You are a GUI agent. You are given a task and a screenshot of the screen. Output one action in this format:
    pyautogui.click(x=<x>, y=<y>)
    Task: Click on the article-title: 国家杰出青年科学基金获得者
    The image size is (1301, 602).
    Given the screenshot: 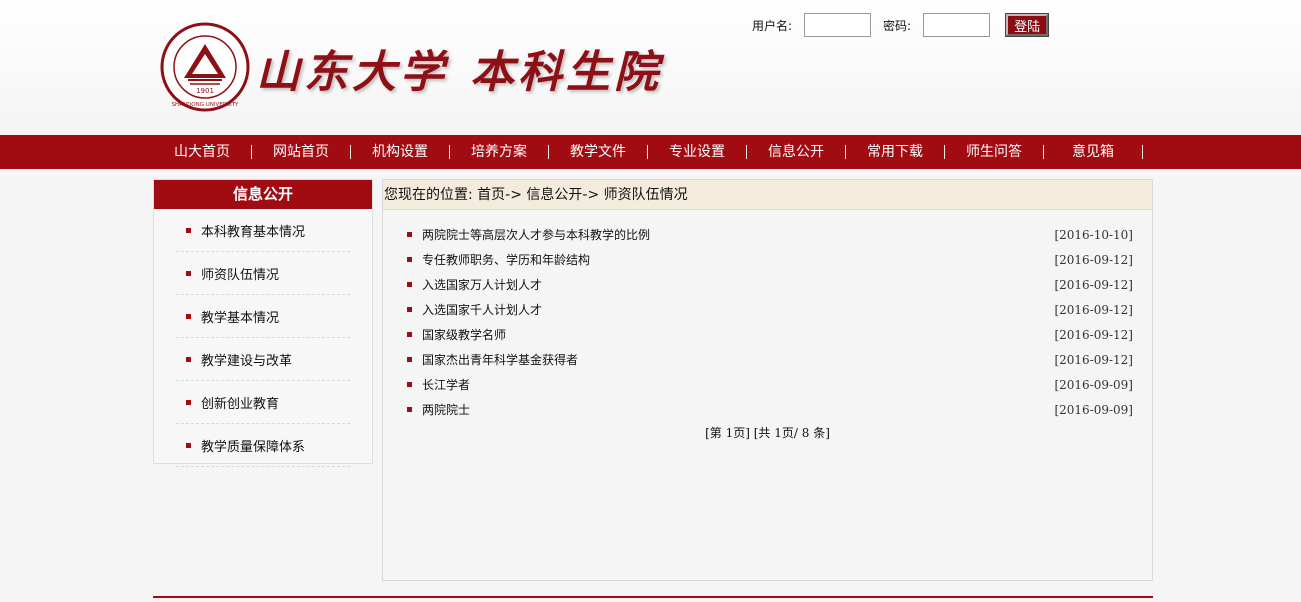 What is the action you would take?
    pyautogui.click(x=738, y=359)
    